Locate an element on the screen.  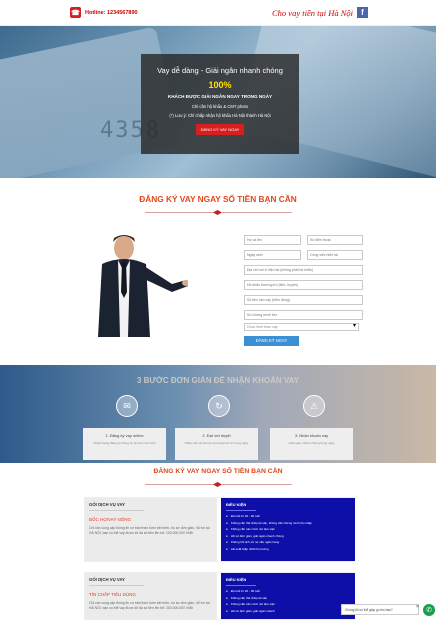
packages-title: ĐĂNG KÝ VAY NGAY SỐ TIỀN BẠN CẦN is located at coordinates (218, 471).